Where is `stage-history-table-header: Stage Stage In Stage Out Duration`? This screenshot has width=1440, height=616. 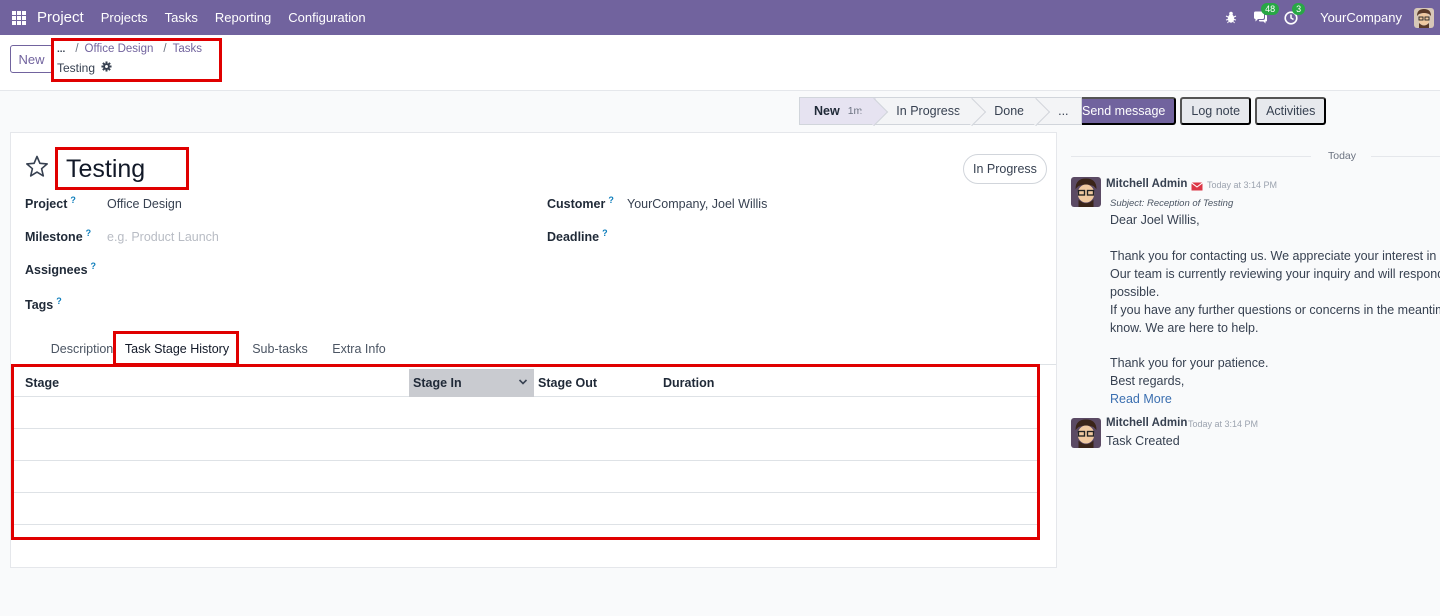
stage-history-table-header: Stage Stage In Stage Out Duration is located at coordinates (526, 383).